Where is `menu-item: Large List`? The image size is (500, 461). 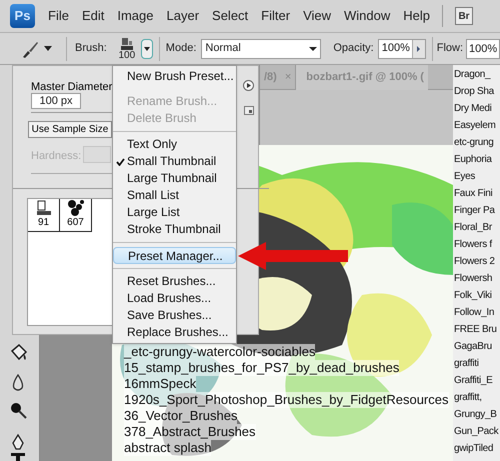
menu-item: Large List is located at coordinates (174, 212).